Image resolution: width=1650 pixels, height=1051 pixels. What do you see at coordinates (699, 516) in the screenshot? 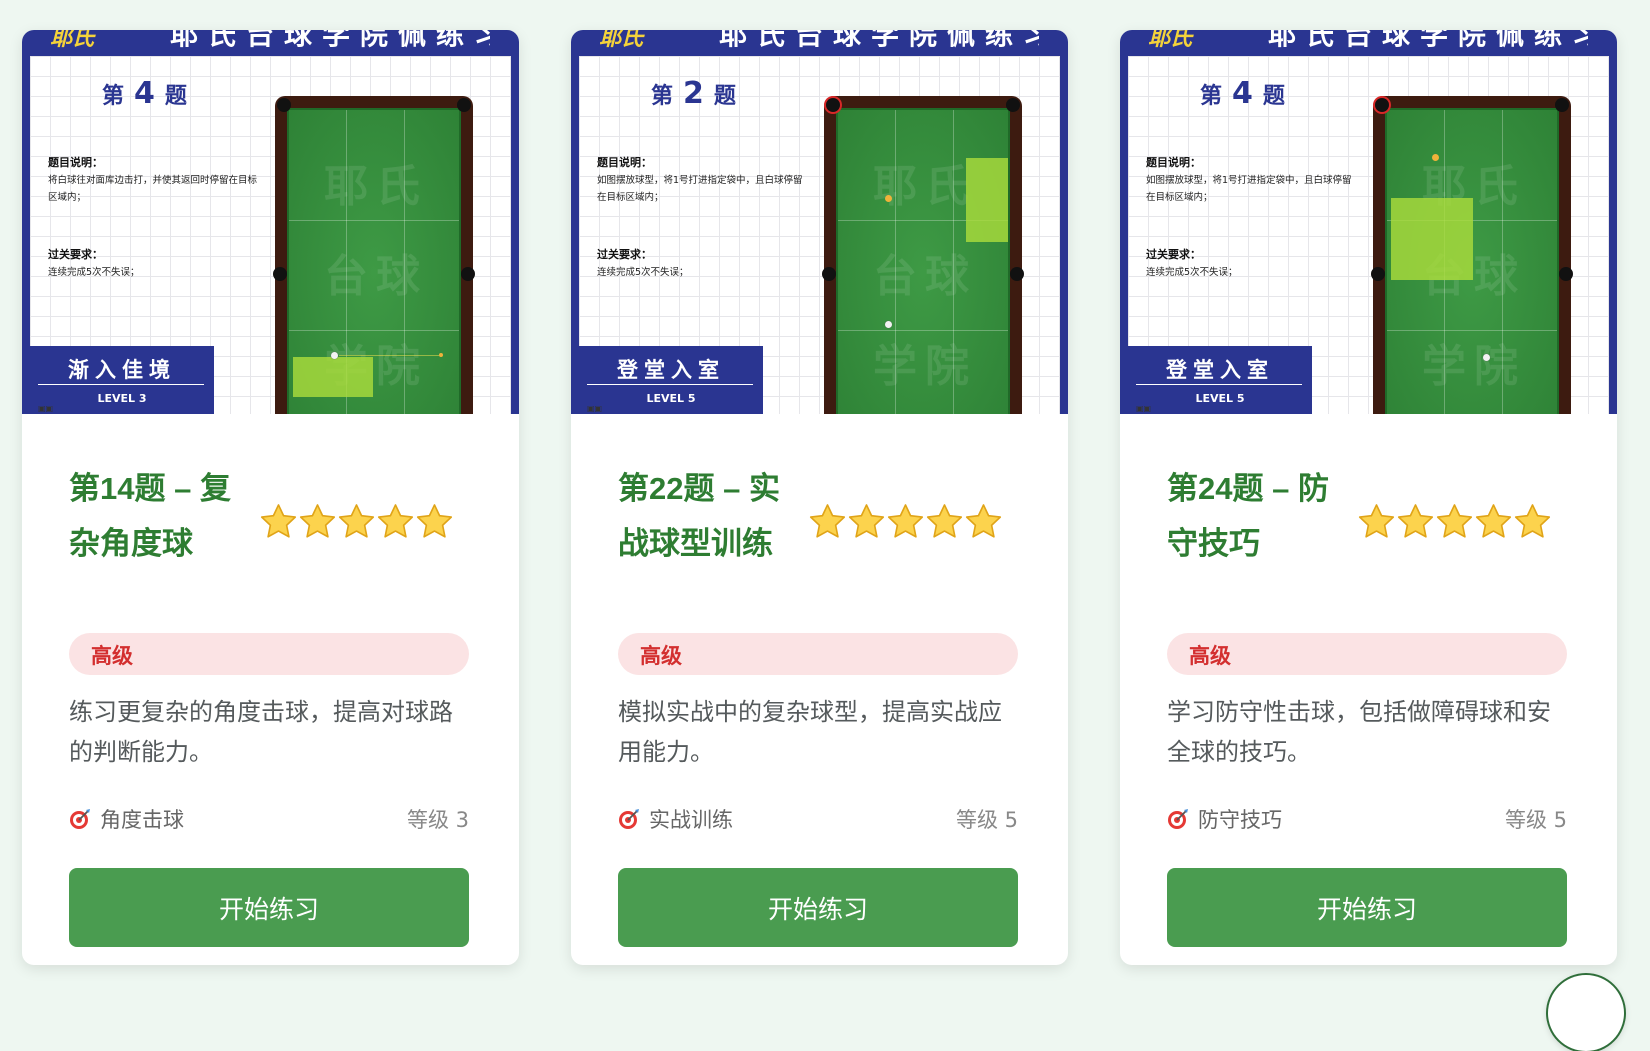
I see `card-title: 第22题 – 实战球型训练` at bounding box center [699, 516].